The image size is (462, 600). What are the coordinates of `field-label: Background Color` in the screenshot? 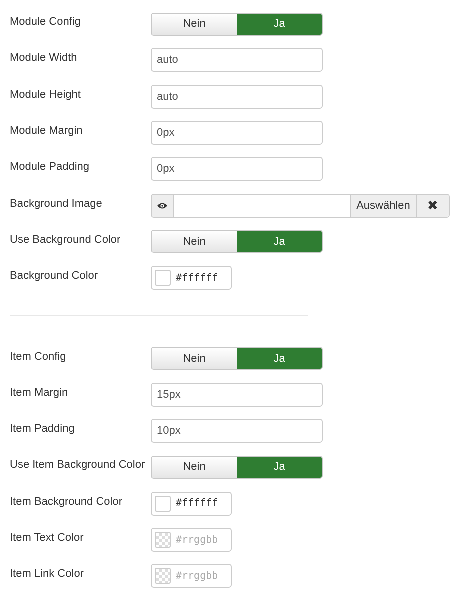 It's located at (54, 276).